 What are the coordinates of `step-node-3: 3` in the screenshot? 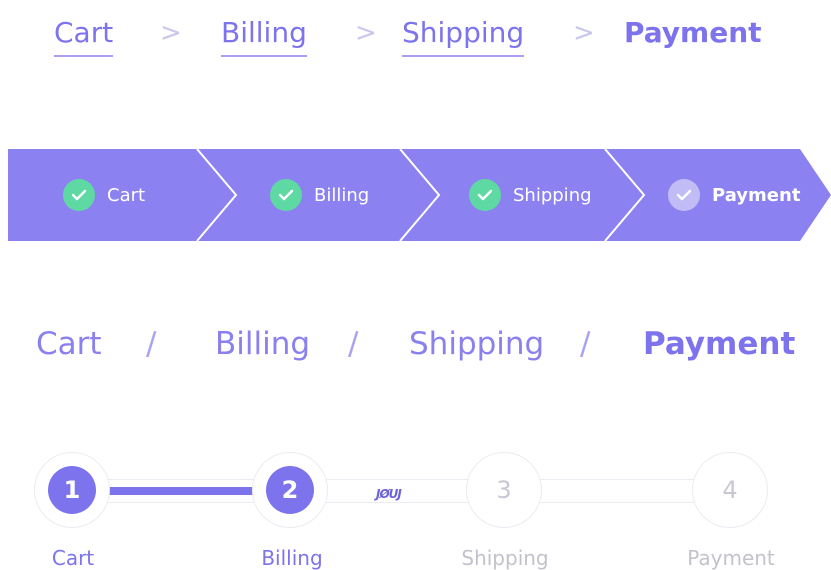 It's located at (504, 490).